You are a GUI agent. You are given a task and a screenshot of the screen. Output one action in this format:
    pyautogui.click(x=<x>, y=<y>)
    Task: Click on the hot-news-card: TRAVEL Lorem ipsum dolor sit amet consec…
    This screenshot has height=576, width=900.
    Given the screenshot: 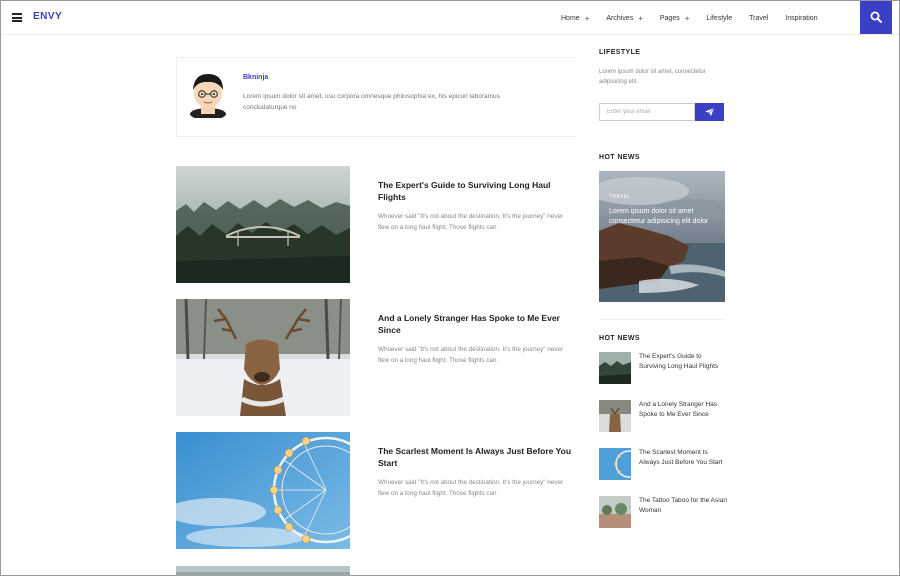 What is the action you would take?
    pyautogui.click(x=662, y=236)
    